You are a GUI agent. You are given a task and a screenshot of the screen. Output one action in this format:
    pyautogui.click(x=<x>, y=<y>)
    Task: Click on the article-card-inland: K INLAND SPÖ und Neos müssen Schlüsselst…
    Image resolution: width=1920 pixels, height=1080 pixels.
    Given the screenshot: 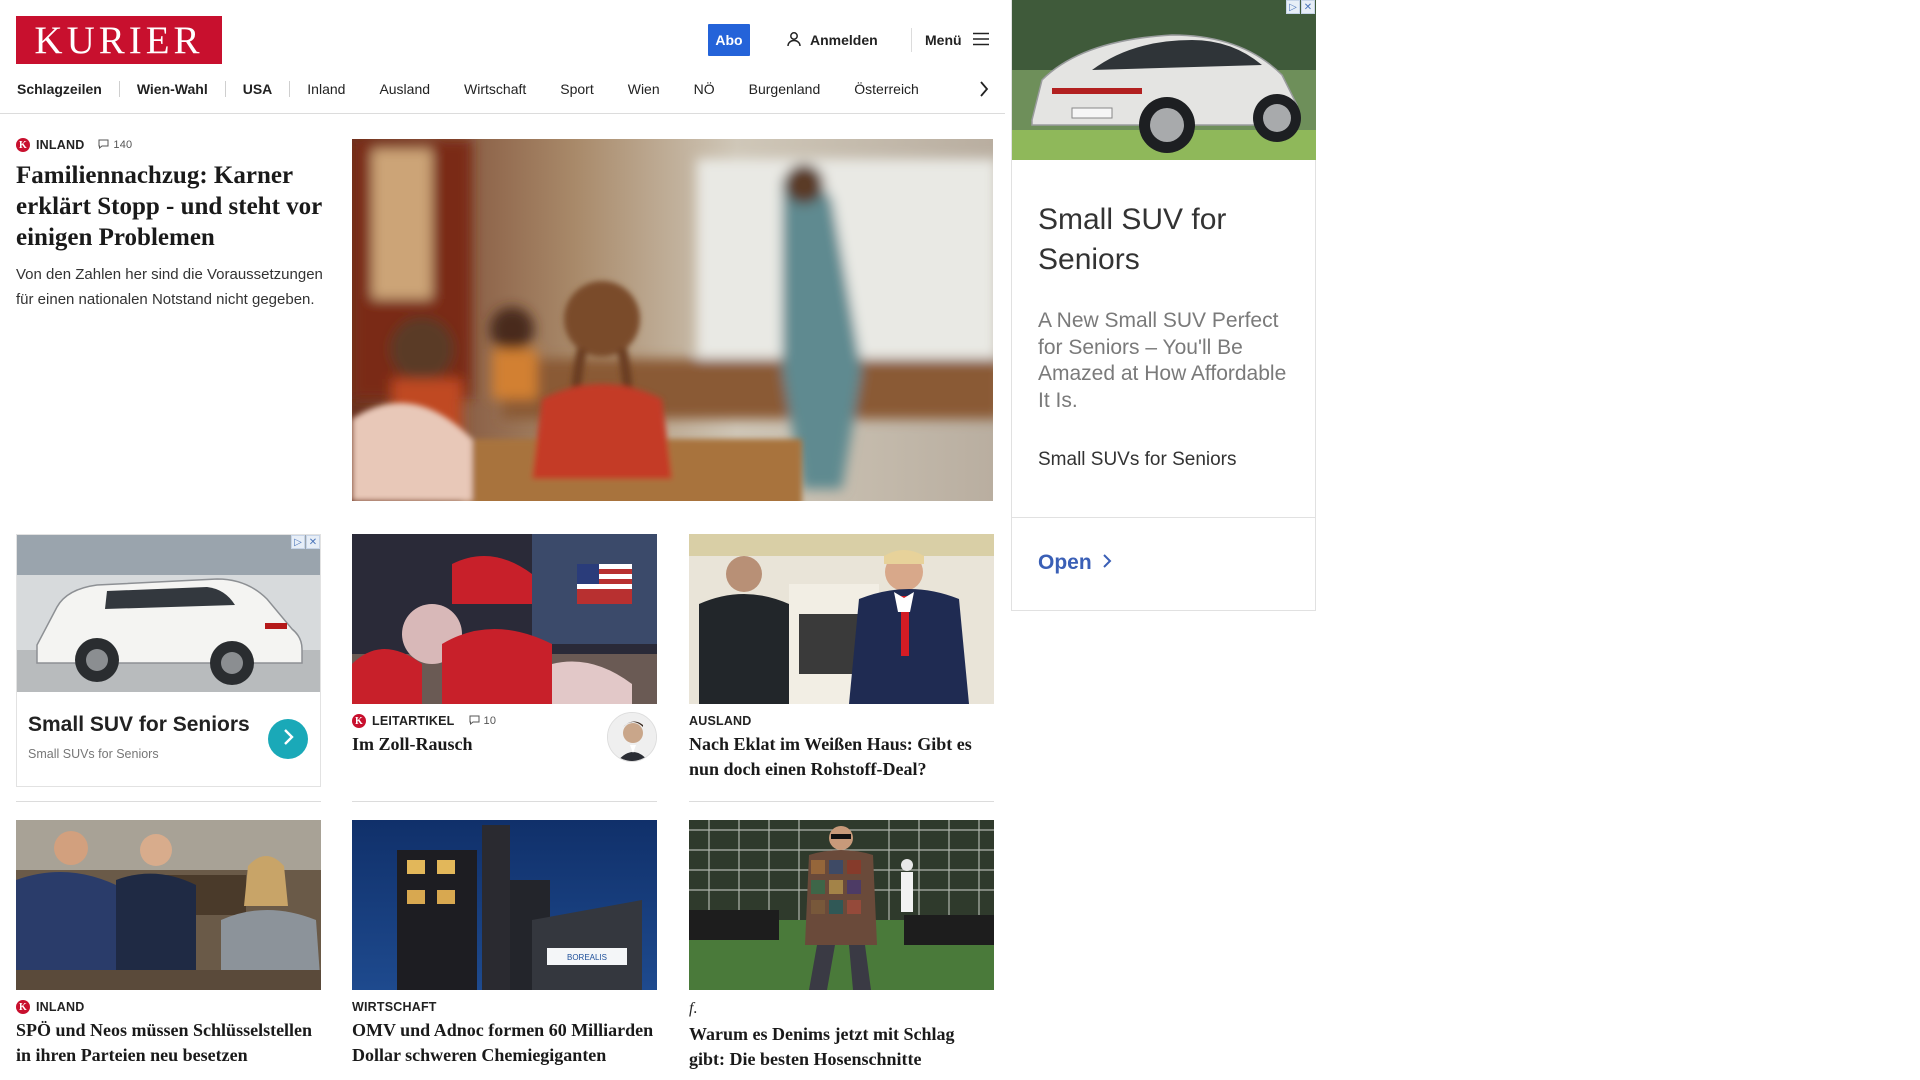 What is the action you would take?
    pyautogui.click(x=168, y=943)
    